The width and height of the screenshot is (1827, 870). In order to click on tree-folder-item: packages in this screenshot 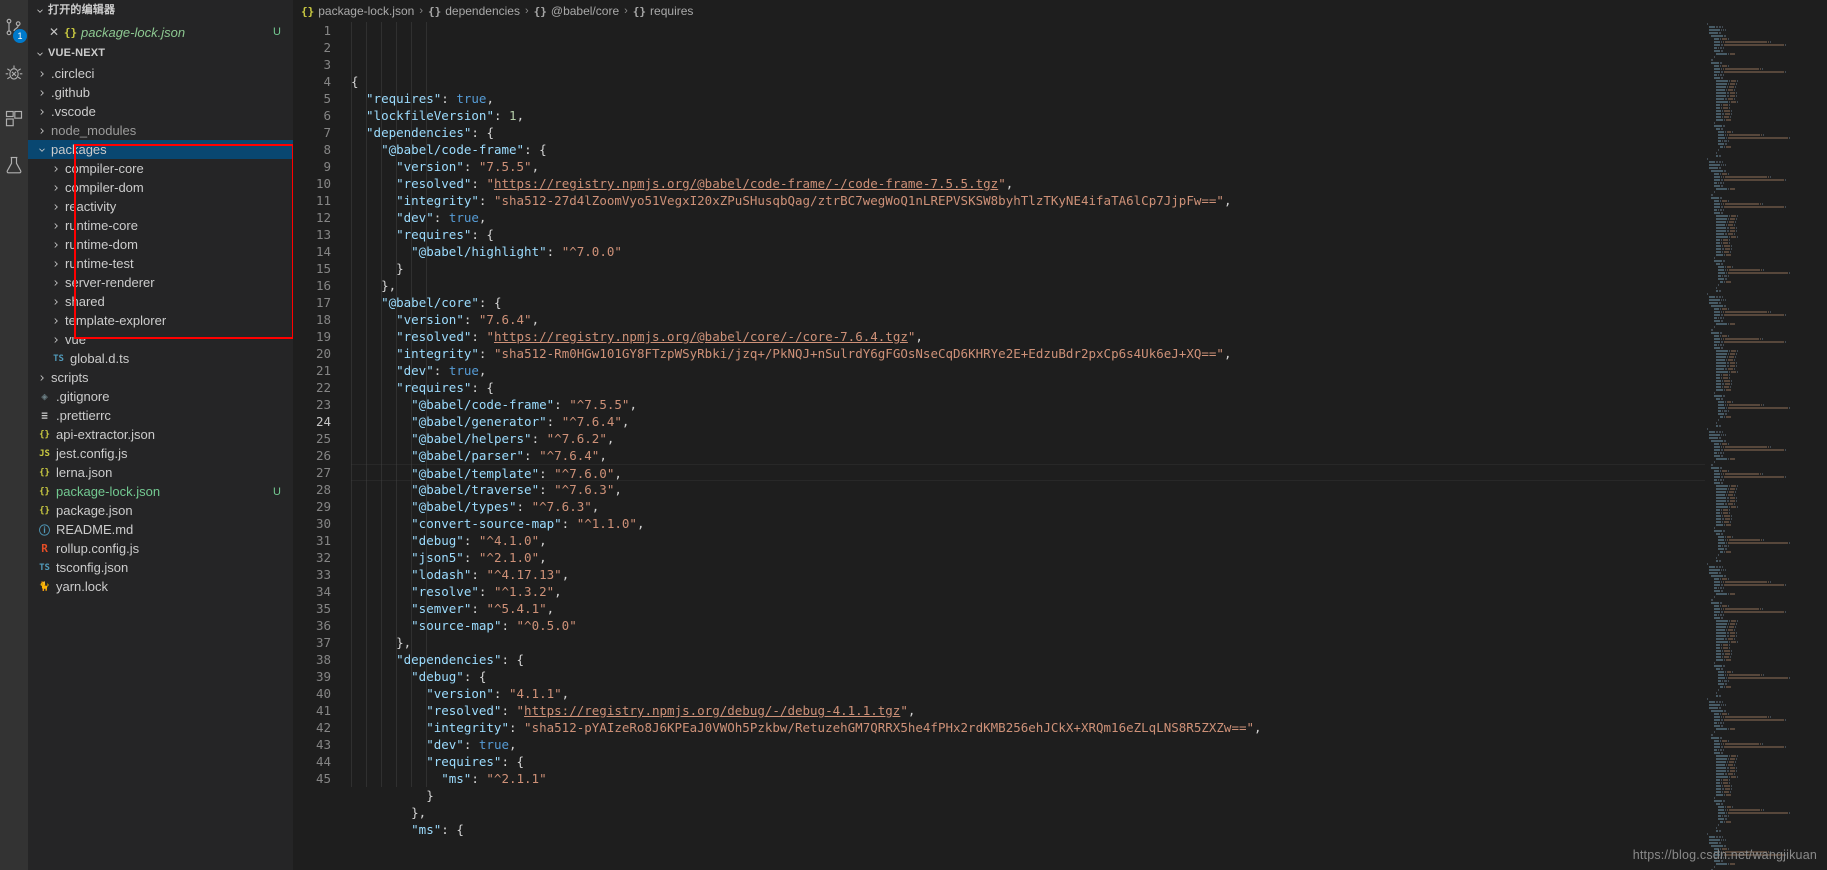, I will do `click(160, 149)`.